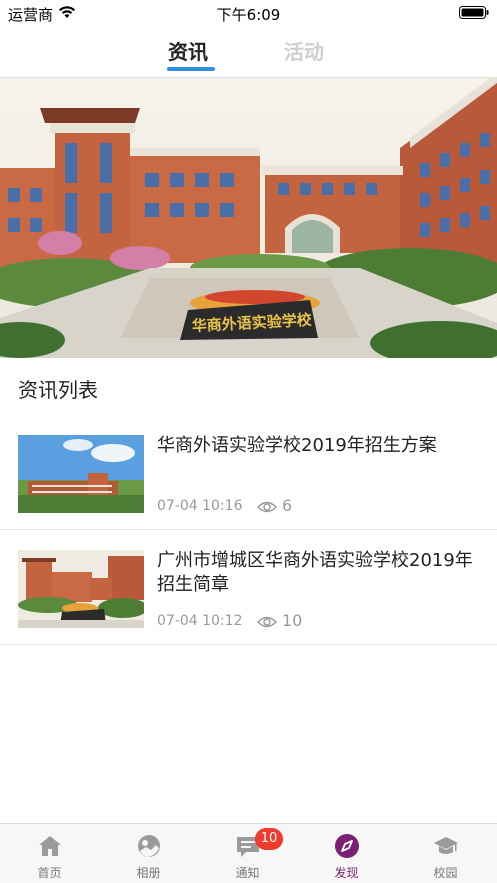 This screenshot has height=883, width=497. Describe the element at coordinates (445, 873) in the screenshot. I see `tabbar-label: 校园` at that location.